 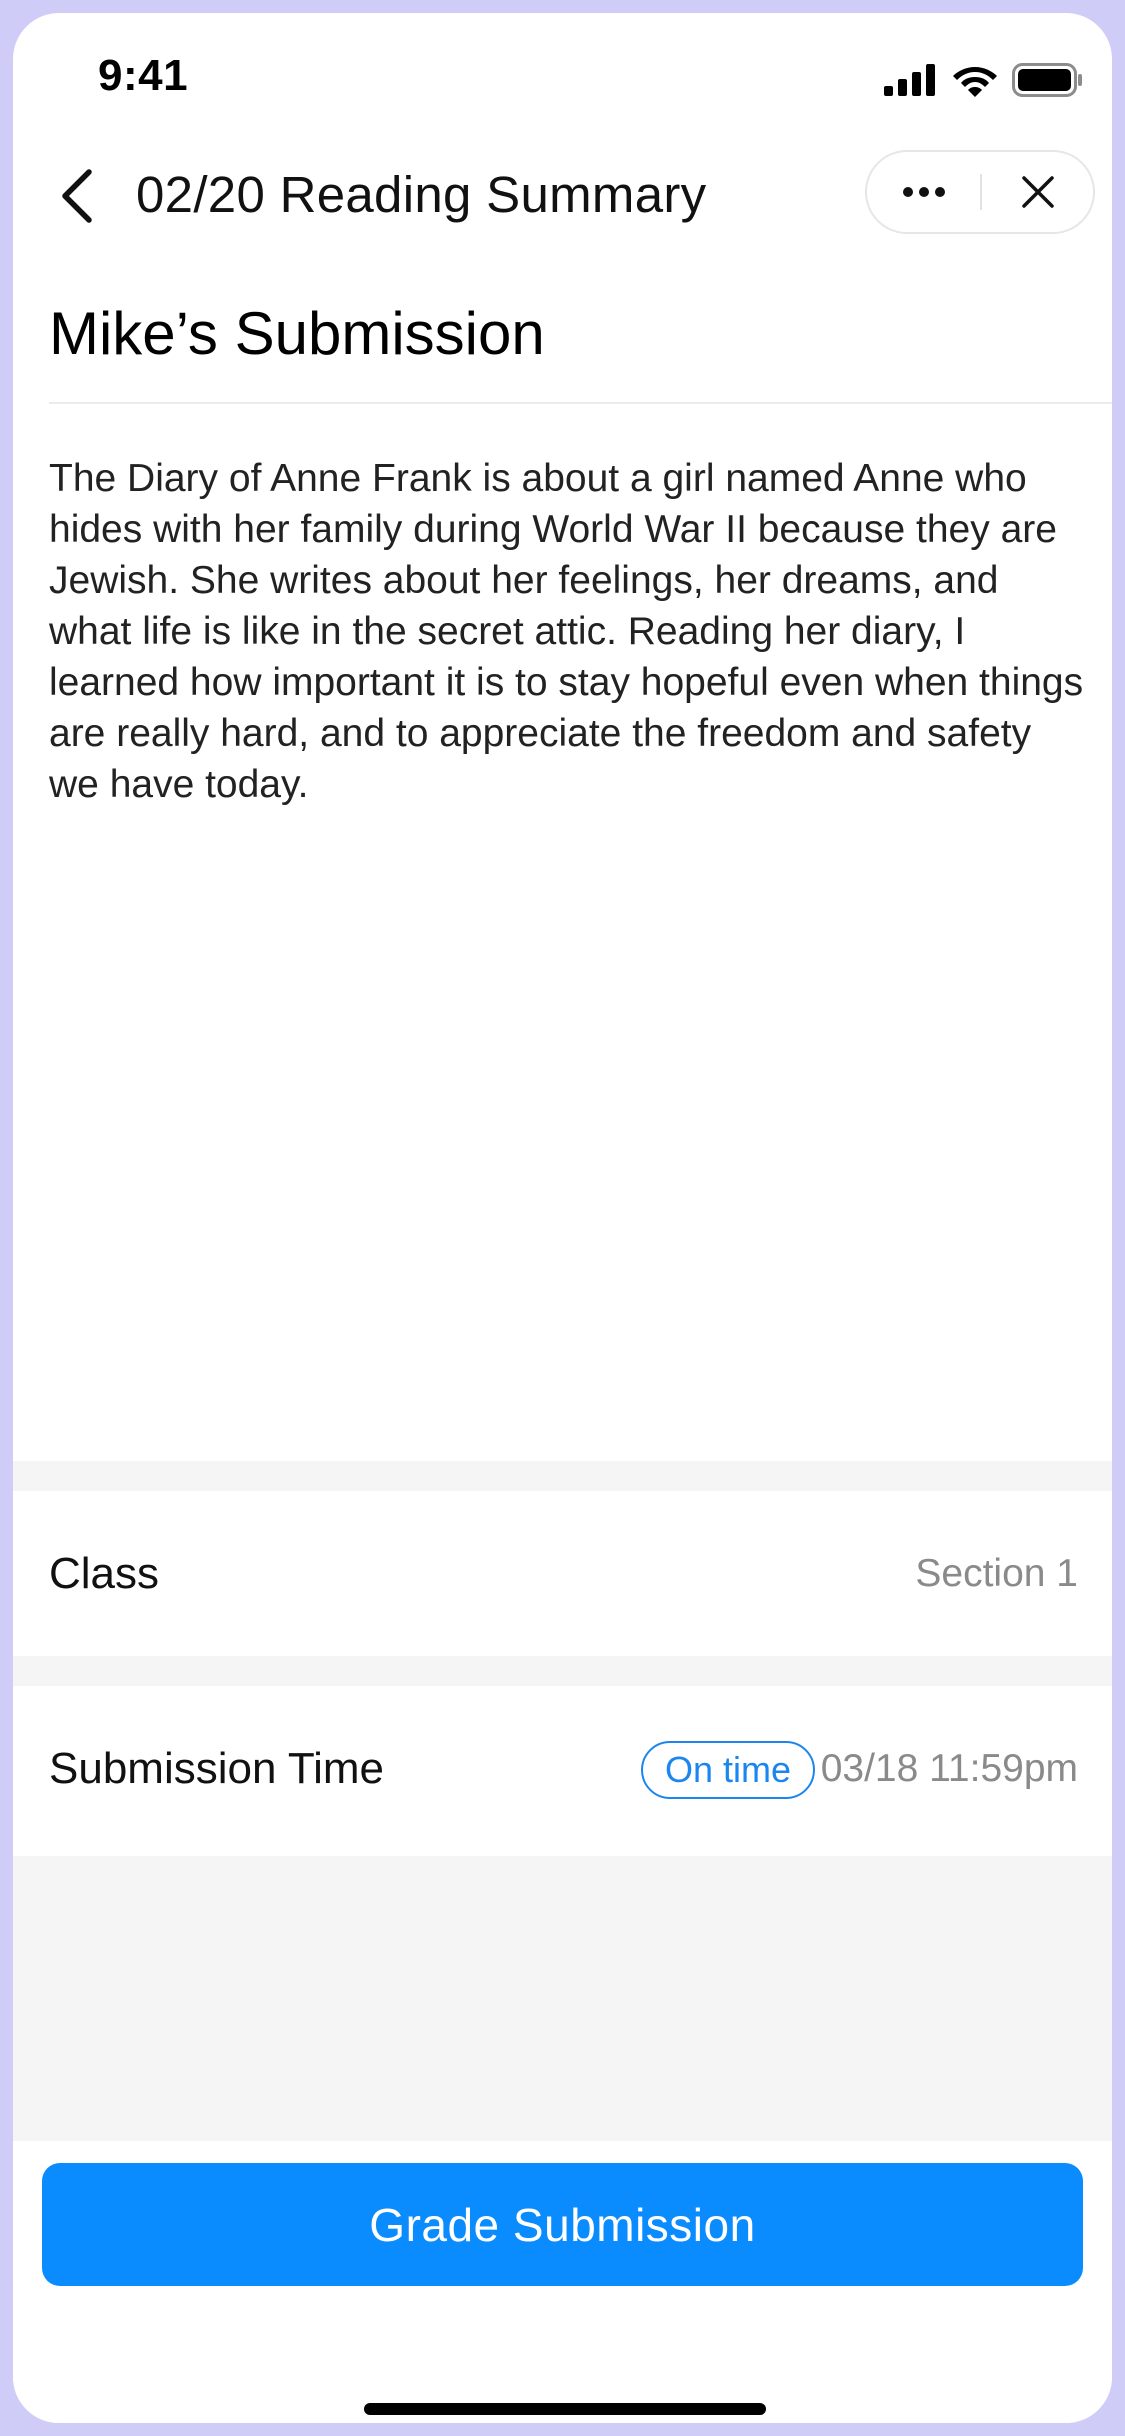 I want to click on status-bar: 9:41, so click(x=562, y=78).